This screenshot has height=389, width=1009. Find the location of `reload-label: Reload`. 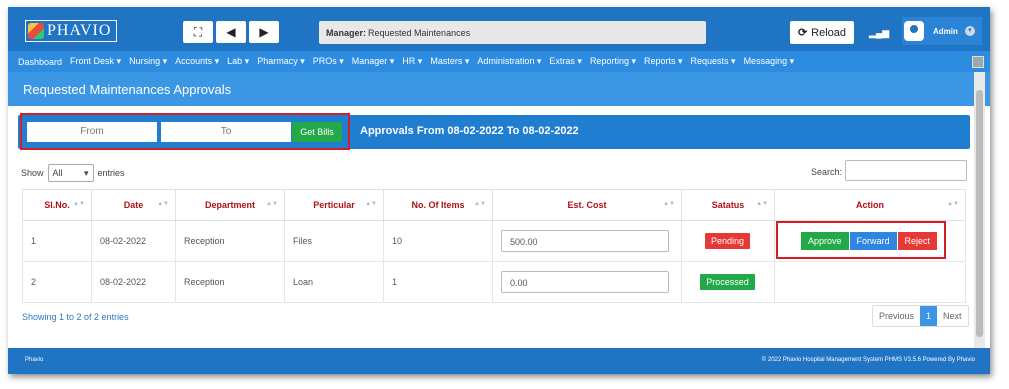

reload-label: Reload is located at coordinates (829, 32).